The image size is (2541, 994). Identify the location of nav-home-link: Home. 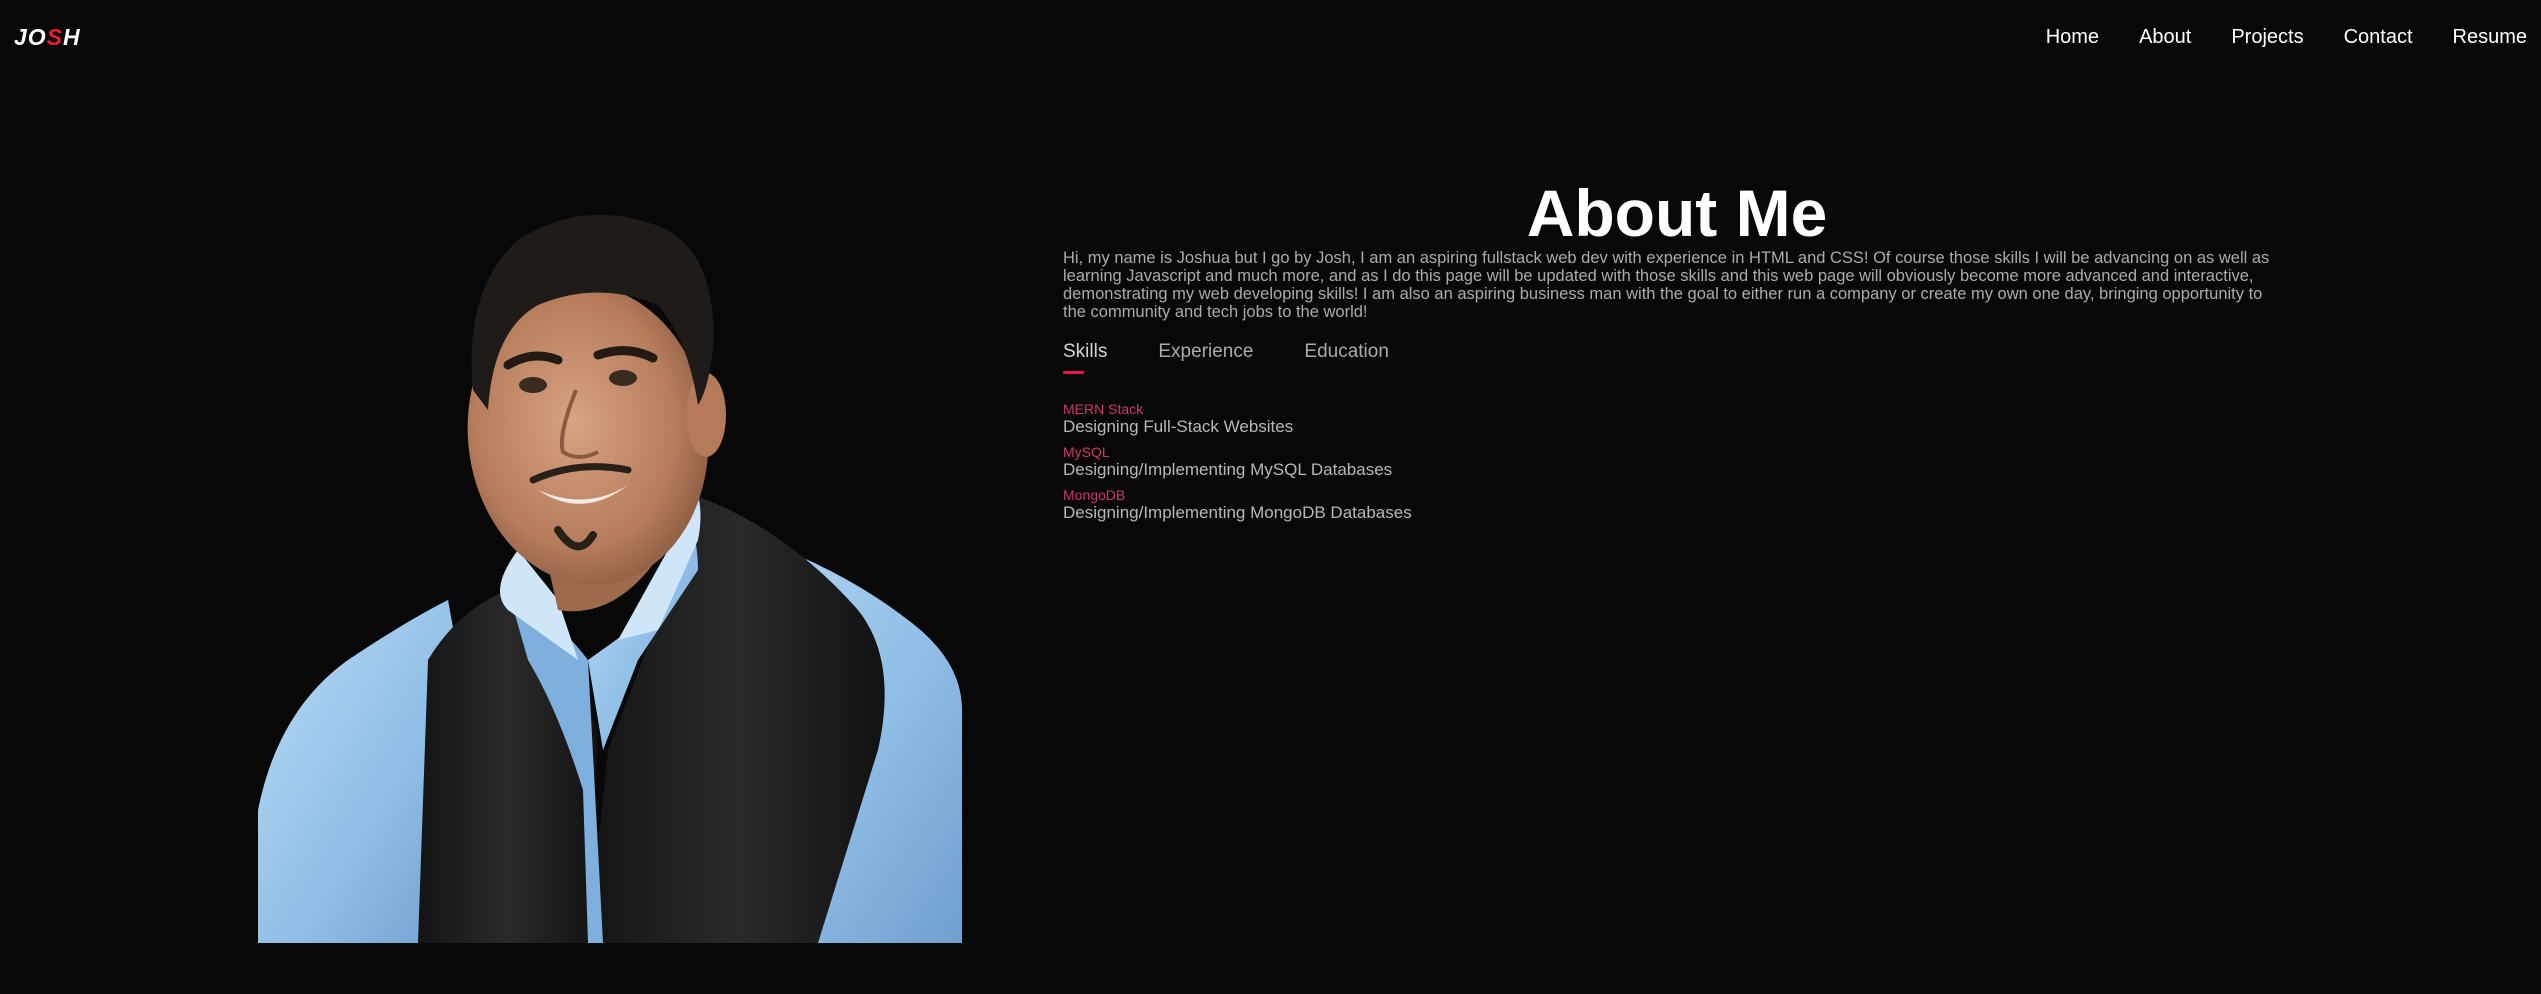
(2072, 37).